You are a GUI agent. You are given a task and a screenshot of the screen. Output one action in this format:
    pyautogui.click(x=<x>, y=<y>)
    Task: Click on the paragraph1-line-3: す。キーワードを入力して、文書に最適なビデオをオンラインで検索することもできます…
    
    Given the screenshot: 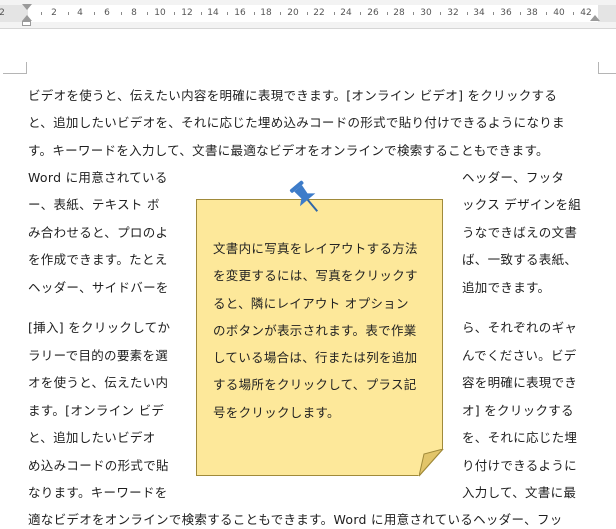 What is the action you would take?
    pyautogui.click(x=288, y=150)
    